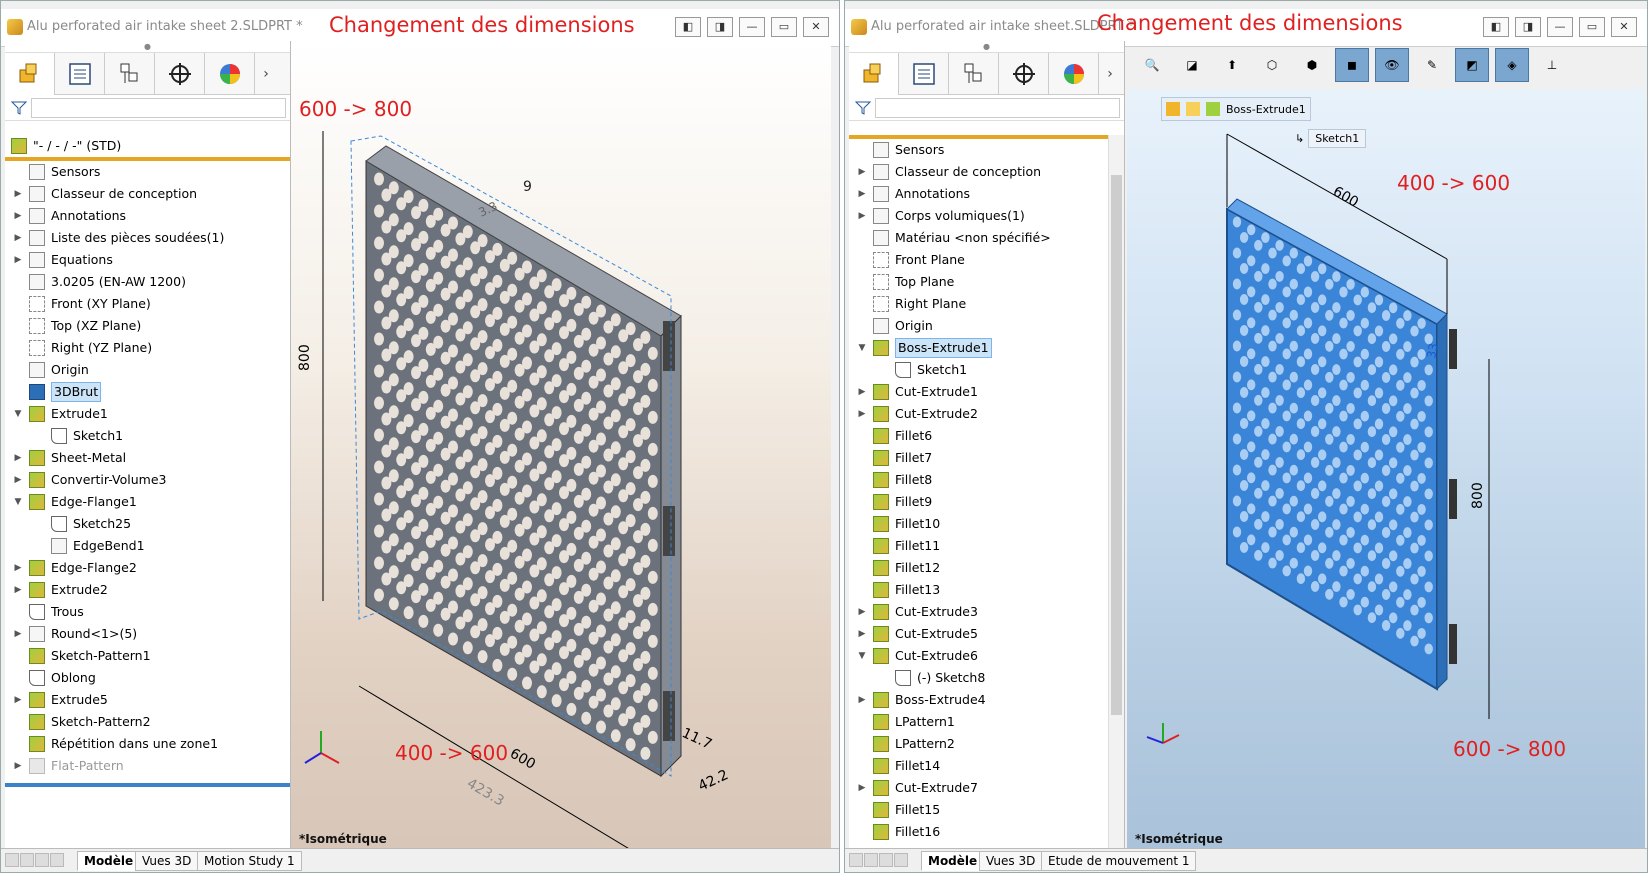 This screenshot has height=873, width=1648. What do you see at coordinates (1352, 65) in the screenshot?
I see `shaded-mode-icon: ◼` at bounding box center [1352, 65].